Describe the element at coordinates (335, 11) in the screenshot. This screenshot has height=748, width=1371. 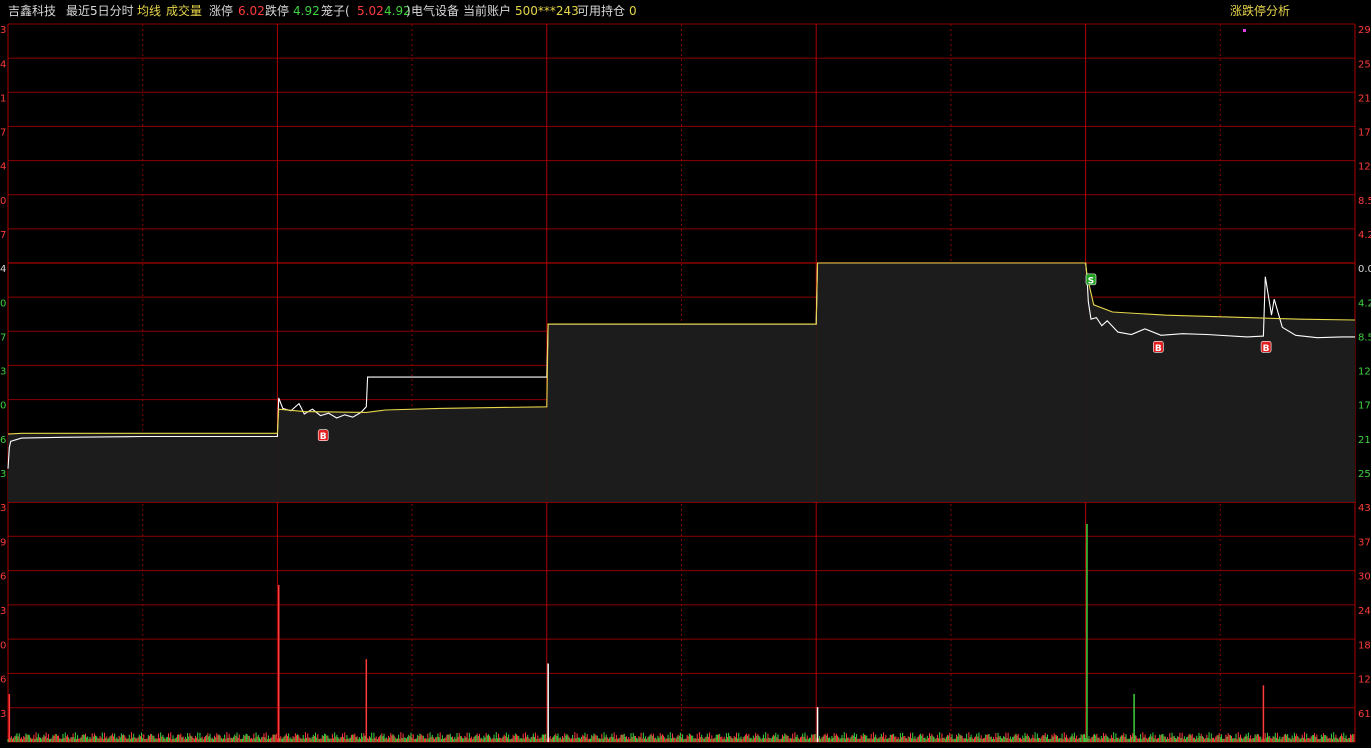
I see `cage-label: 笼子(` at that location.